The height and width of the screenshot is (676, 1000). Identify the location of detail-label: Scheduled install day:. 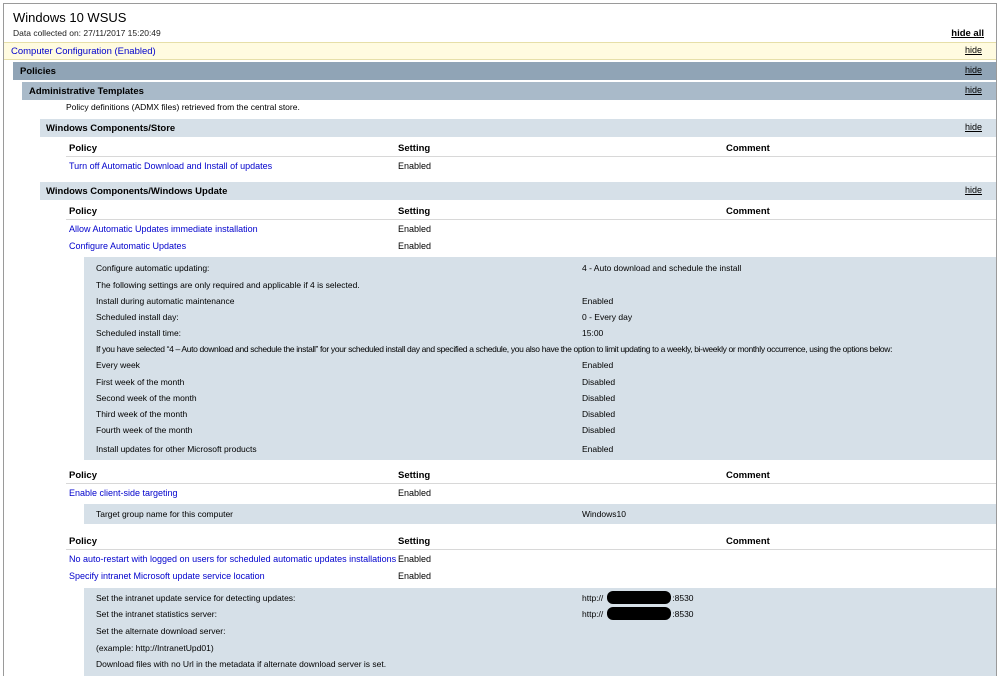
(137, 317).